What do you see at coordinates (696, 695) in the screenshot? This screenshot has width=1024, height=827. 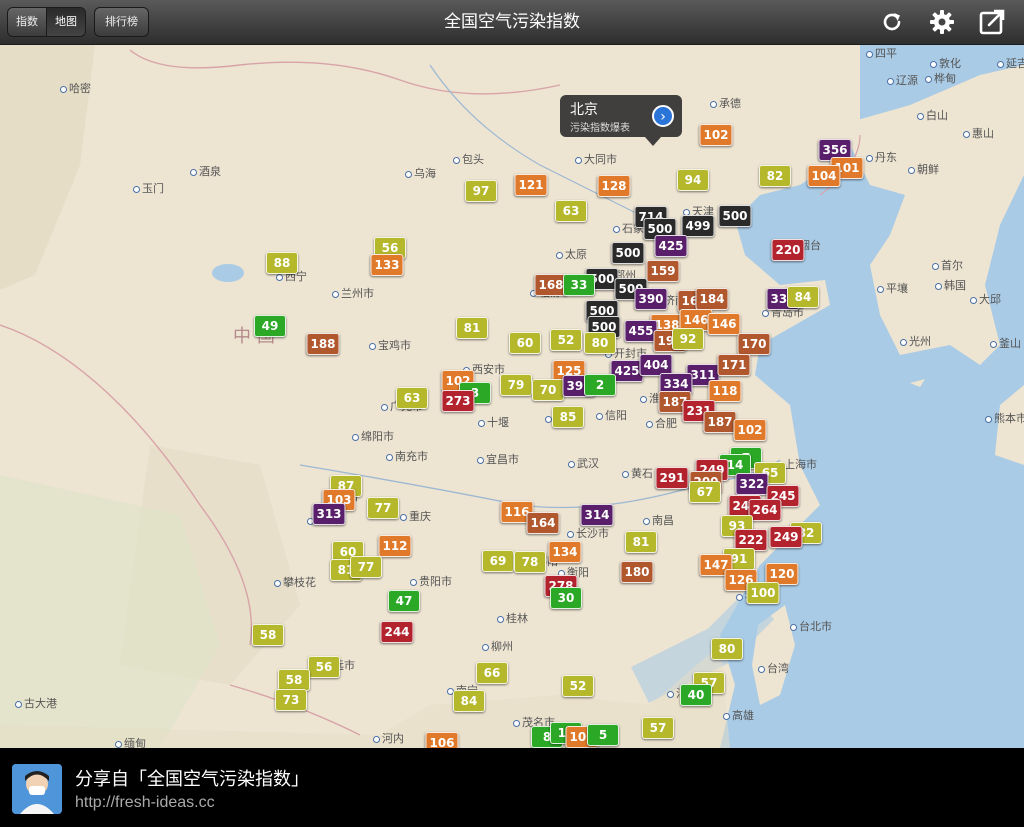 I see `aqi-marker: 40` at bounding box center [696, 695].